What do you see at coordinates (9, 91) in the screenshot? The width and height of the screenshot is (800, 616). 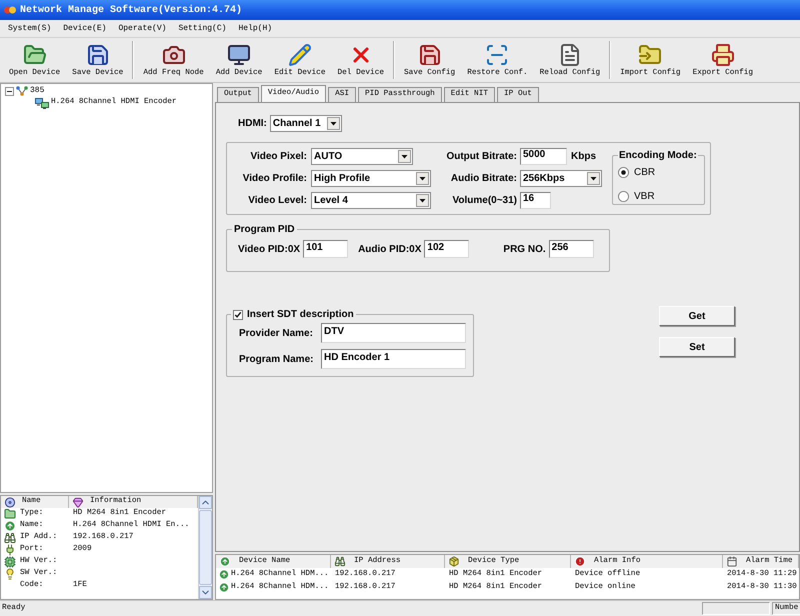 I see `collapse-icon` at bounding box center [9, 91].